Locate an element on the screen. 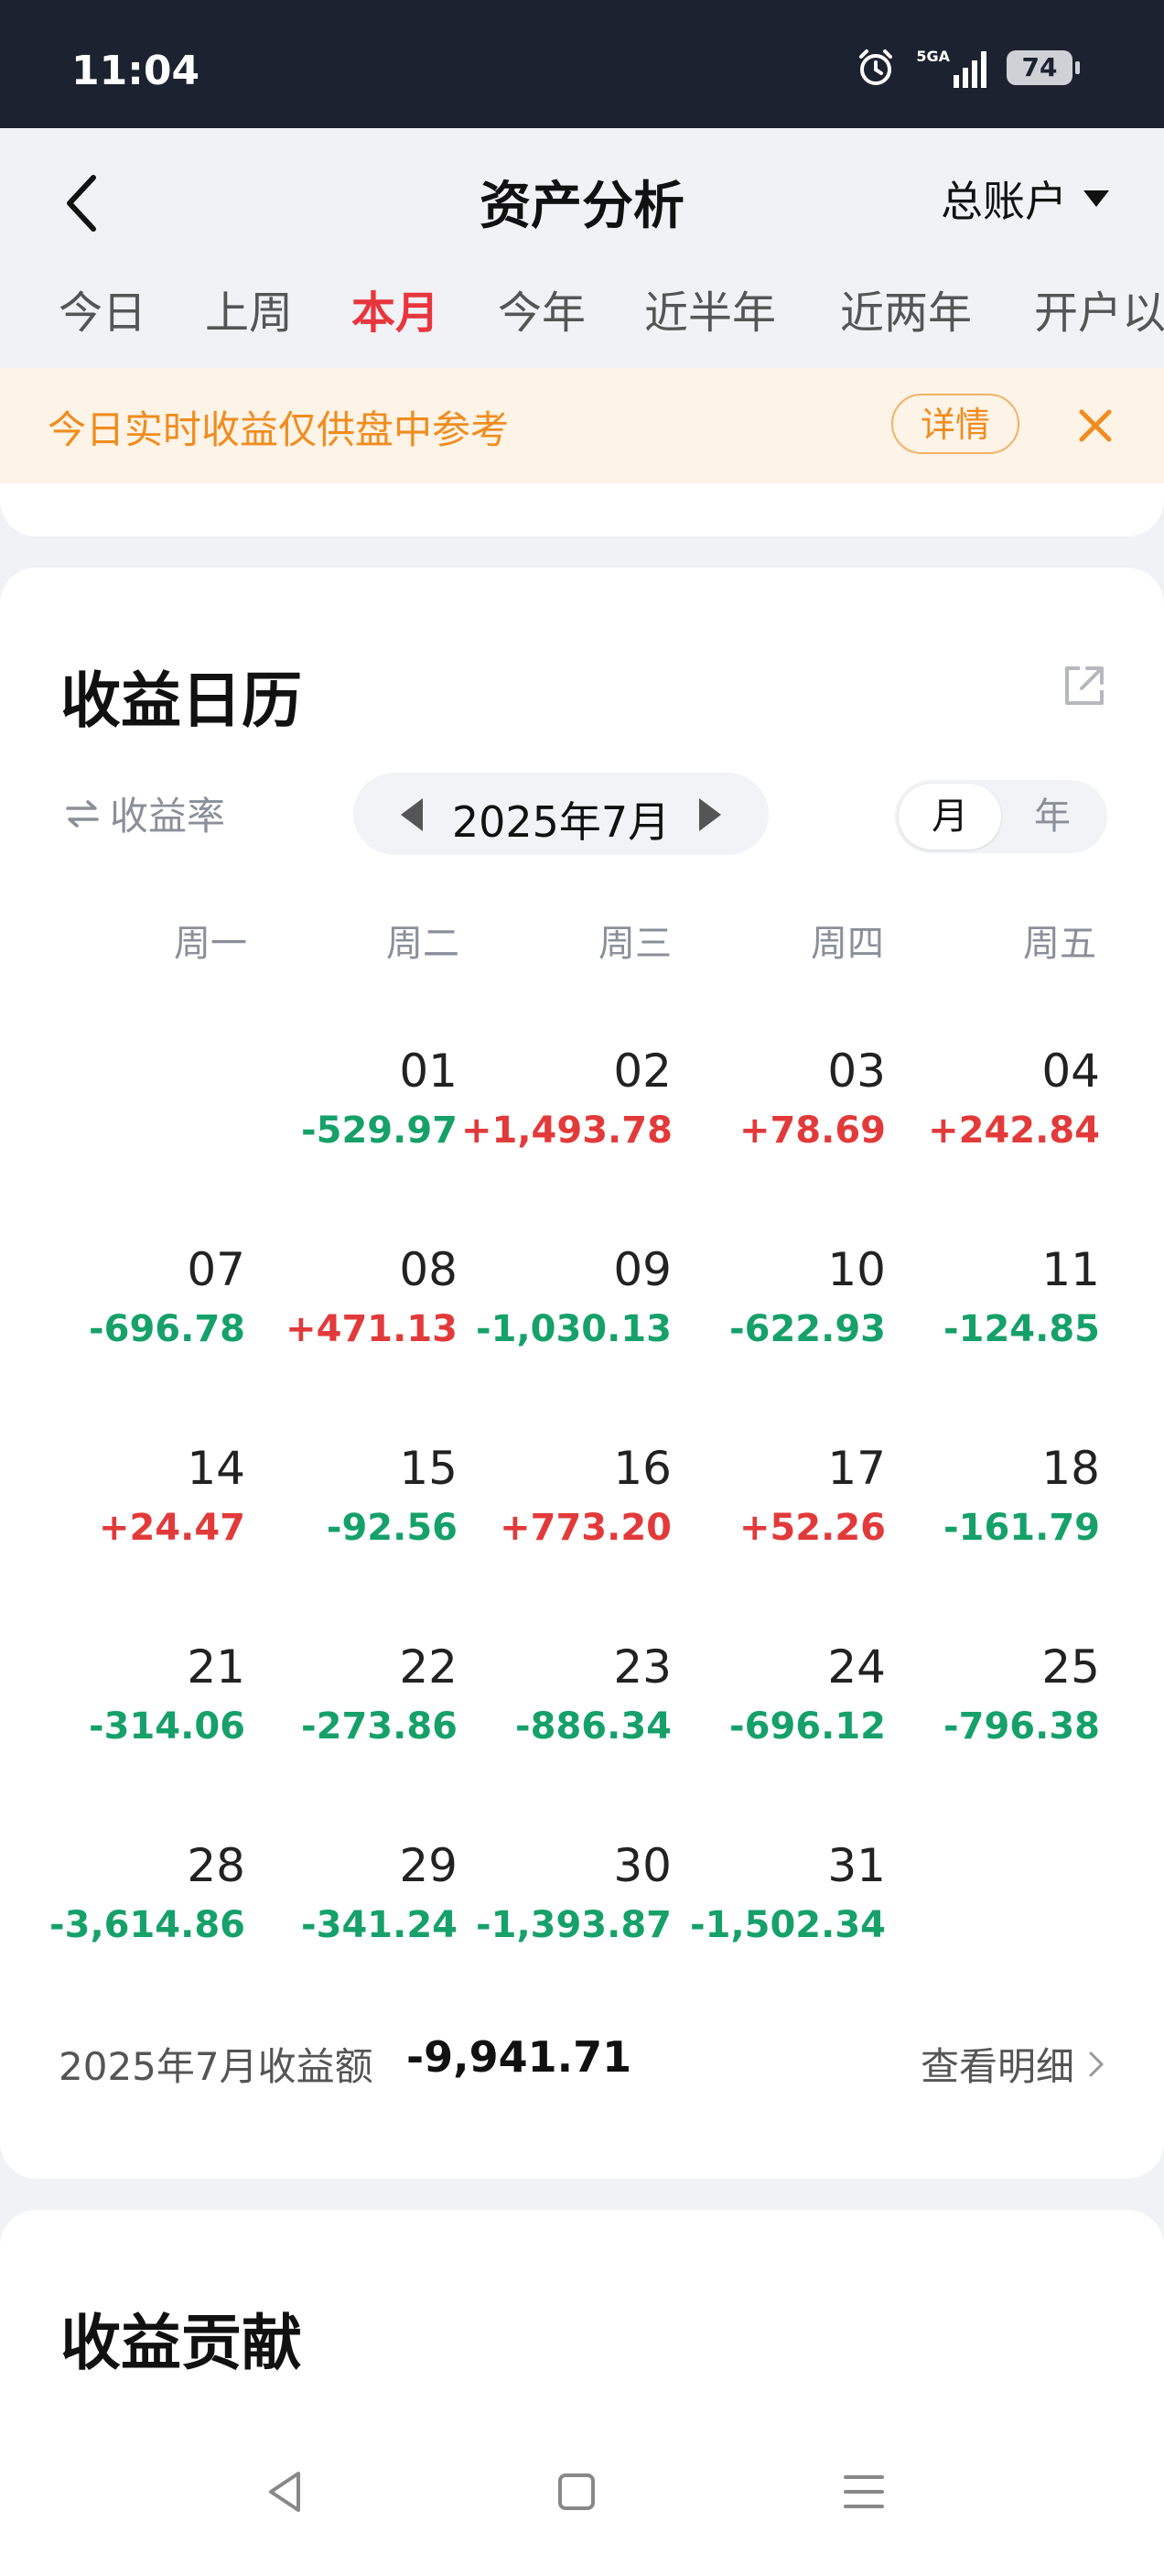 Image resolution: width=1164 pixels, height=2576 pixels. period-tabs: 今日 上周 本月 今年 近半年 近两年 开户以 is located at coordinates (582, 313).